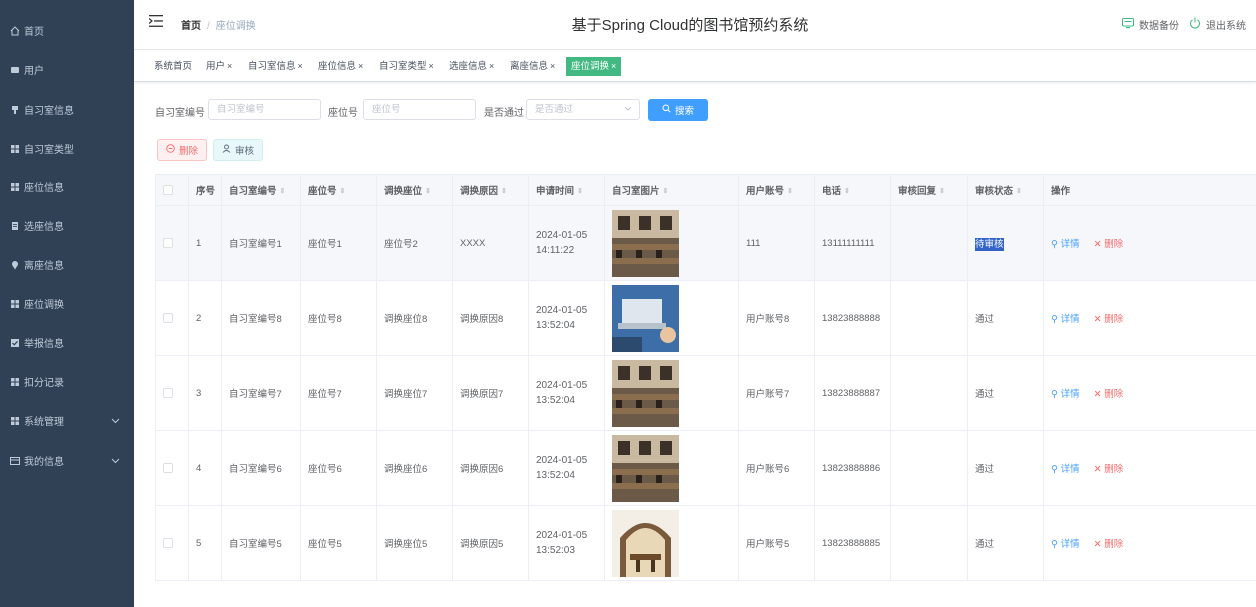 This screenshot has height=607, width=1256. What do you see at coordinates (414, 243) in the screenshot?
I see `cell-swap-seat: 座位号2` at bounding box center [414, 243].